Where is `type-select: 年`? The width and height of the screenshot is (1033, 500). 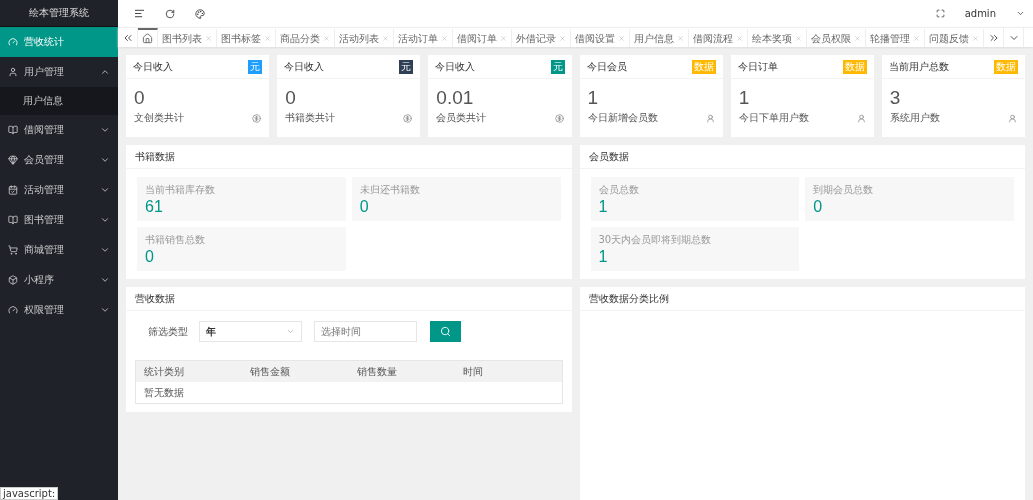 type-select: 年 is located at coordinates (250, 331).